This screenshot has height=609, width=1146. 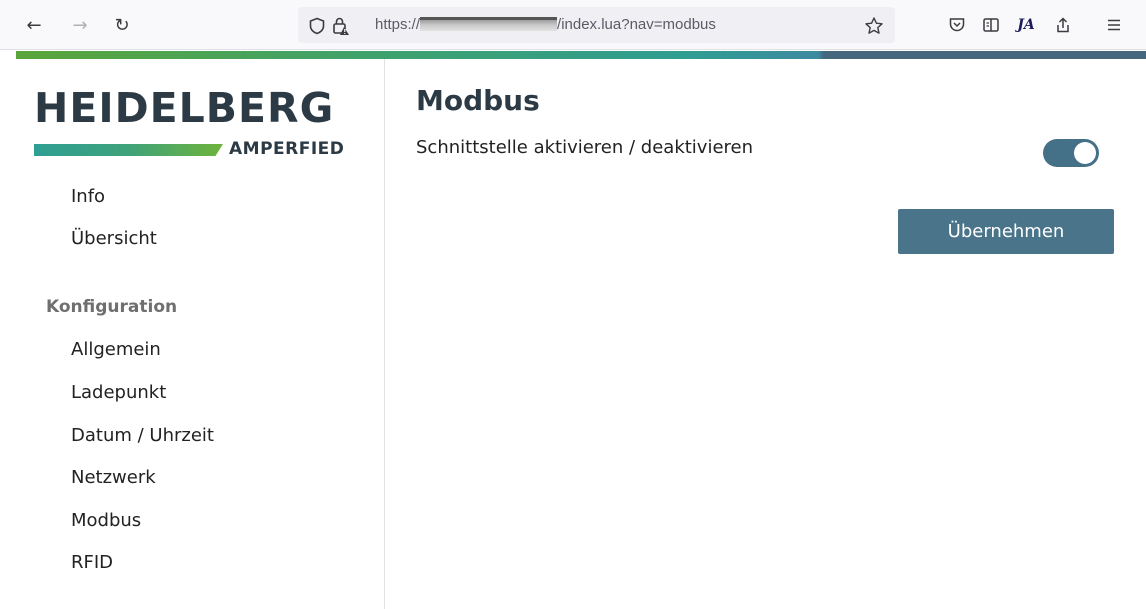 What do you see at coordinates (585, 147) in the screenshot?
I see `interface-toggle-label: Schnittstelle aktivieren / deaktivieren` at bounding box center [585, 147].